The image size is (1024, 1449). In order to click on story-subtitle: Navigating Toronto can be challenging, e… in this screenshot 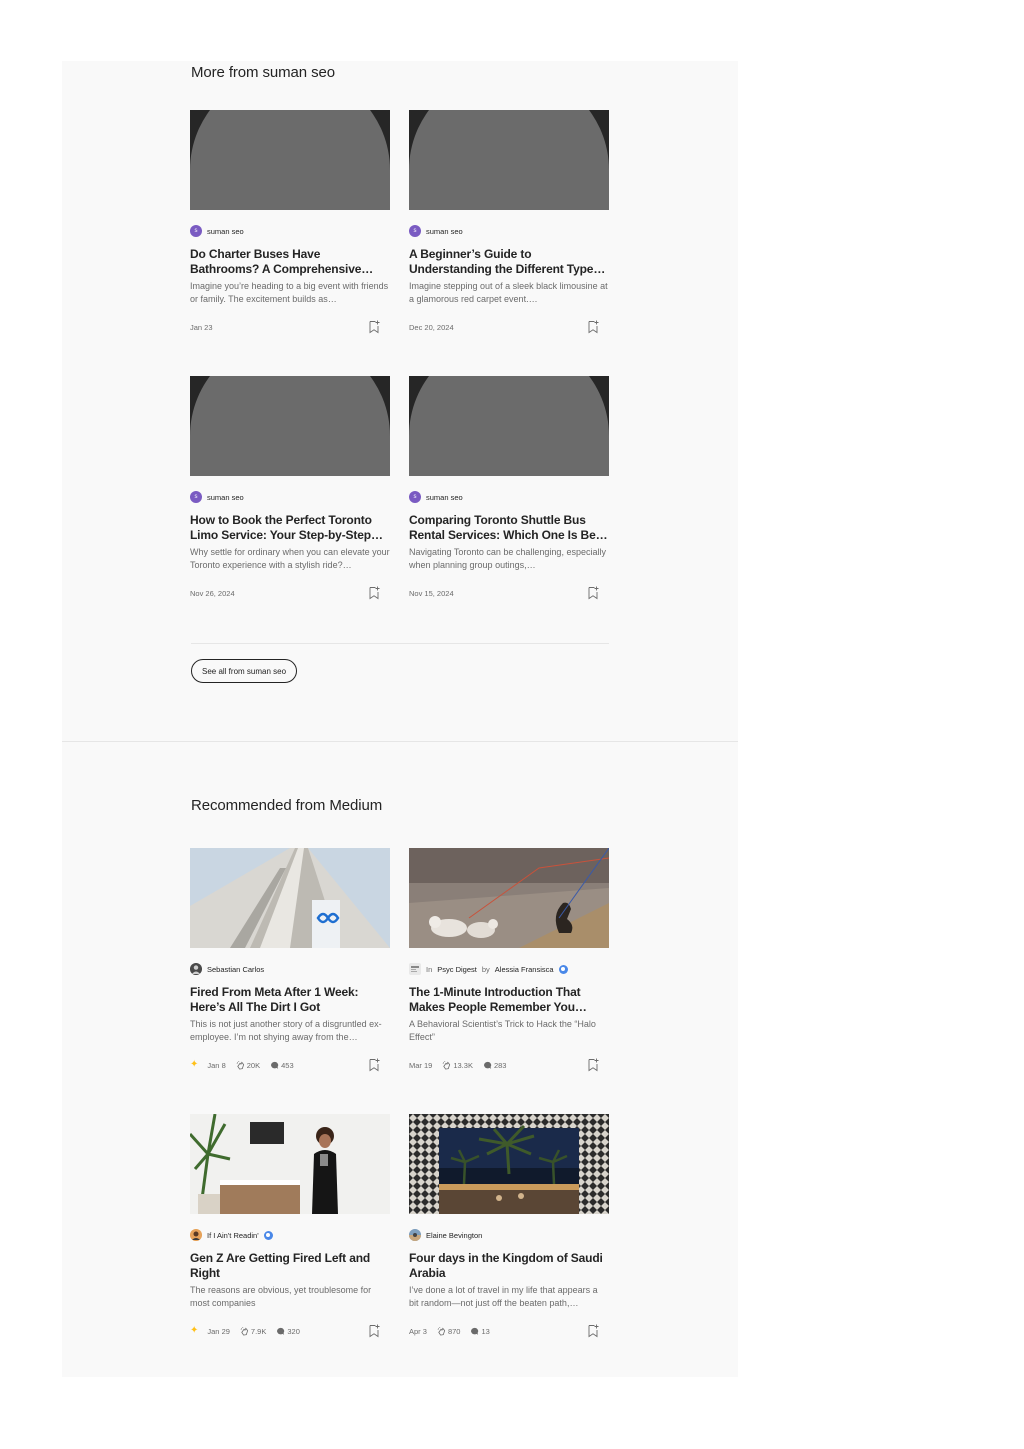, I will do `click(509, 558)`.